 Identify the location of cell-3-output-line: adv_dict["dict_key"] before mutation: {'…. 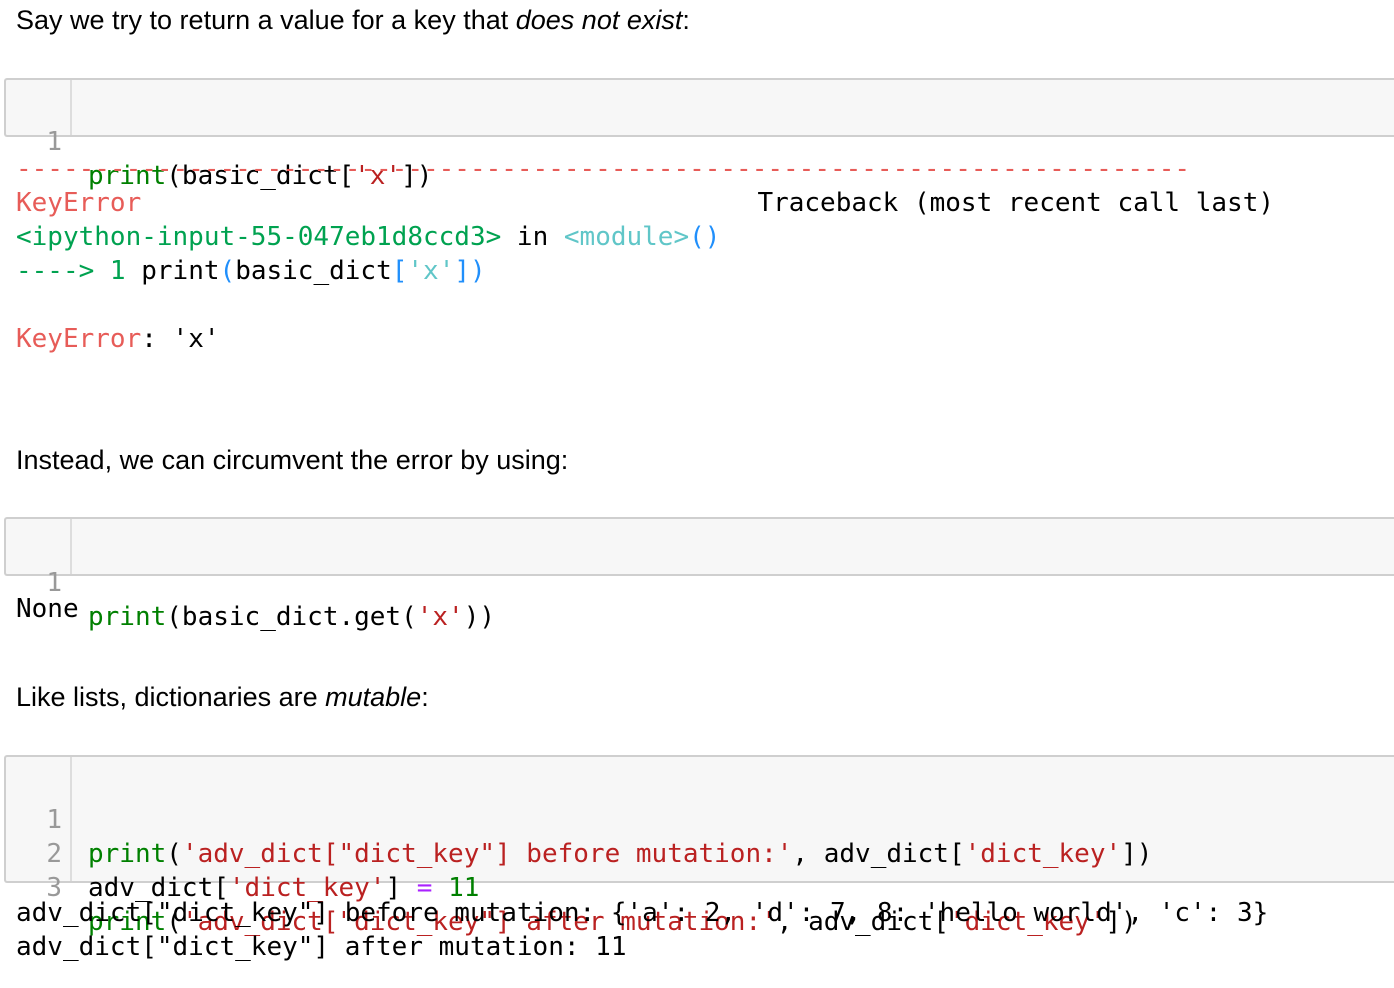
(642, 913).